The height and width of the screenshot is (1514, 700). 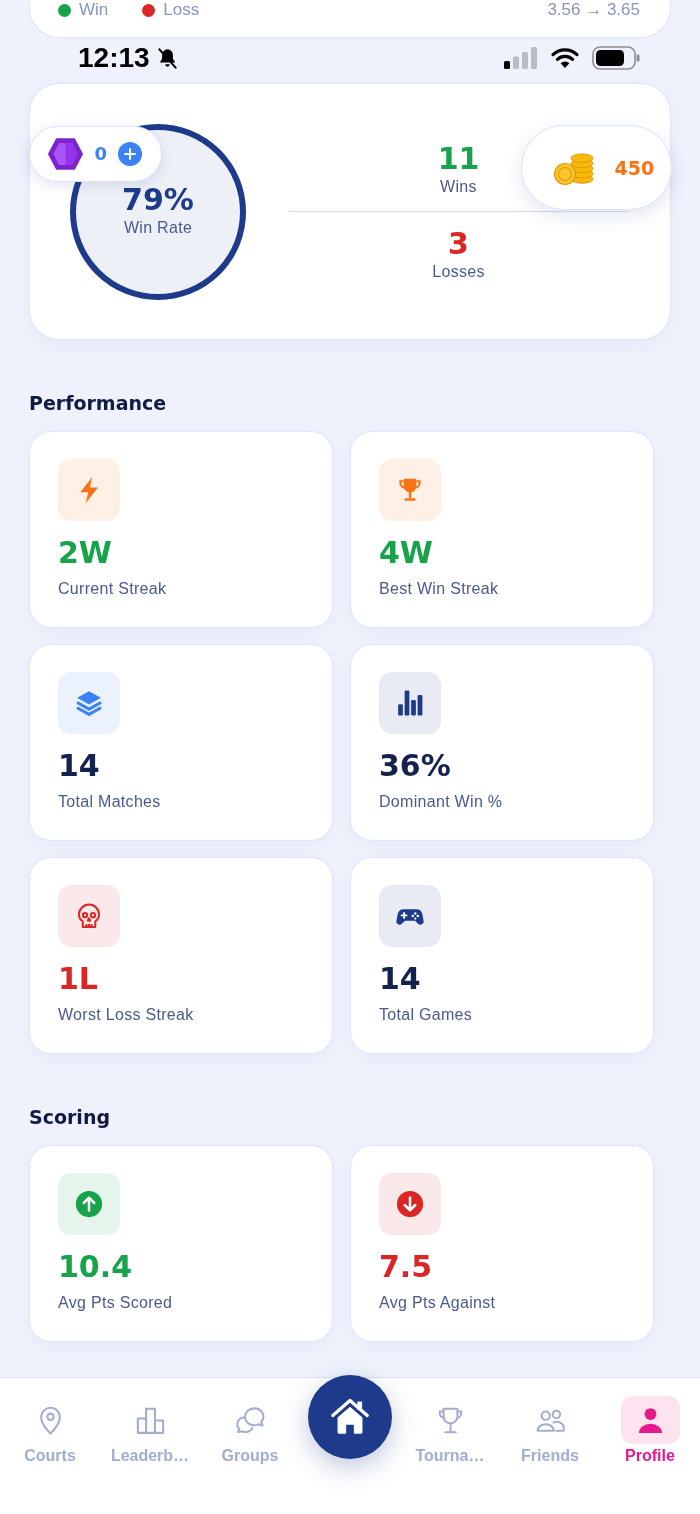 What do you see at coordinates (593, 10) in the screenshot?
I see `rating-change: 3.56 → 3.65` at bounding box center [593, 10].